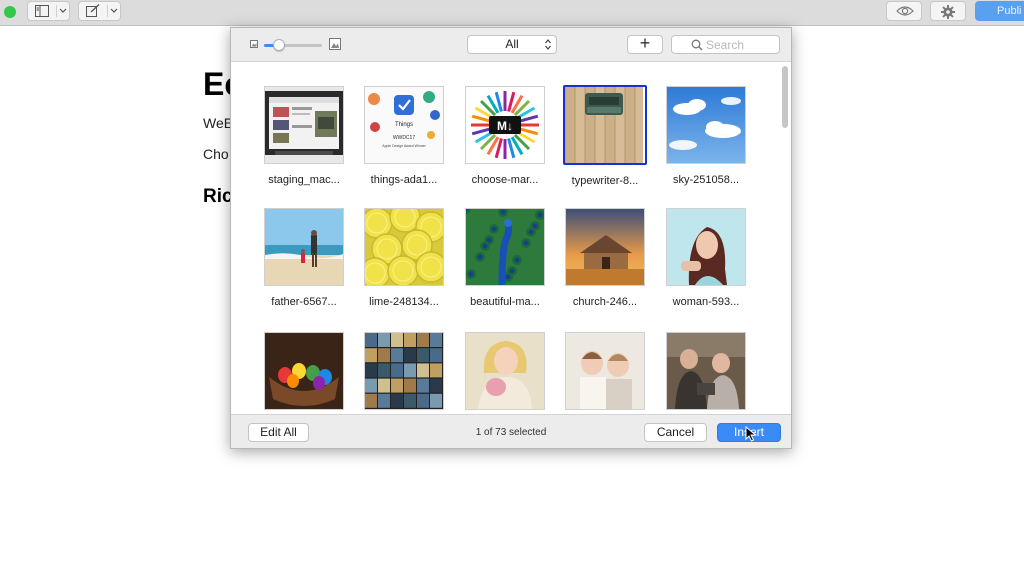  I want to click on document-paragraph: WeE, so click(218, 123).